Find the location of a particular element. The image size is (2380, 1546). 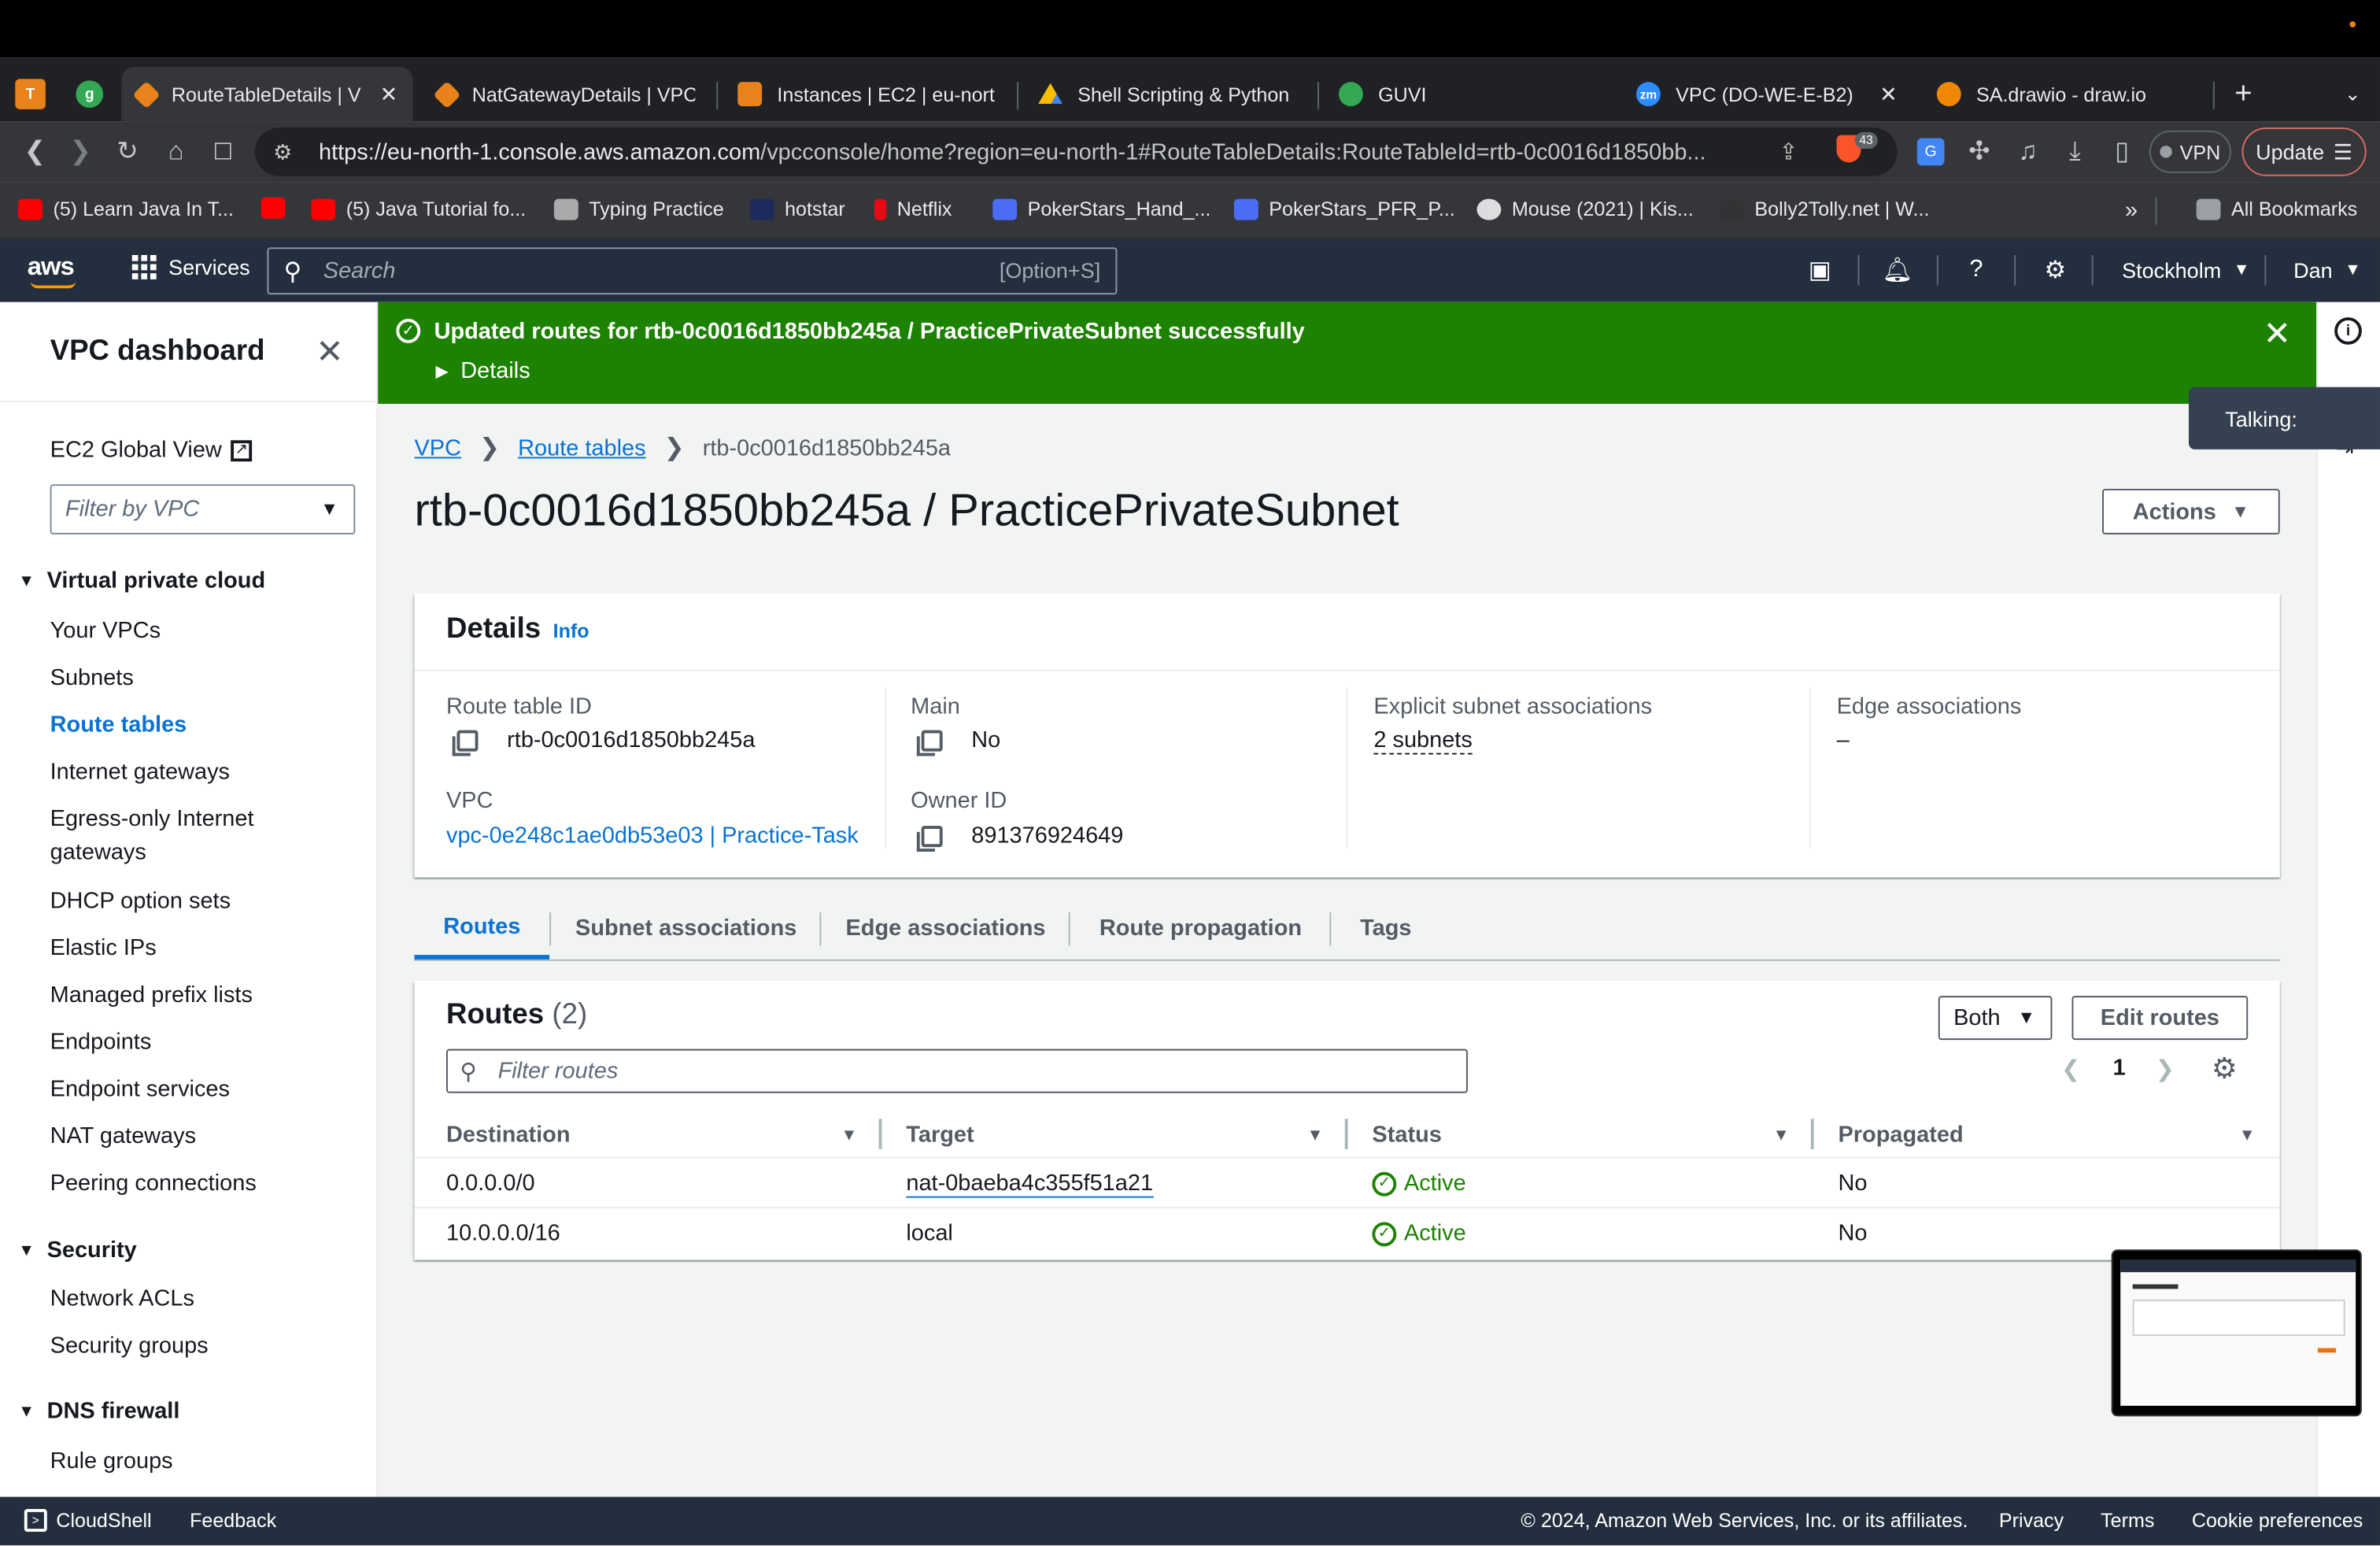

bookmark-item: Typing Practice is located at coordinates (638, 209).